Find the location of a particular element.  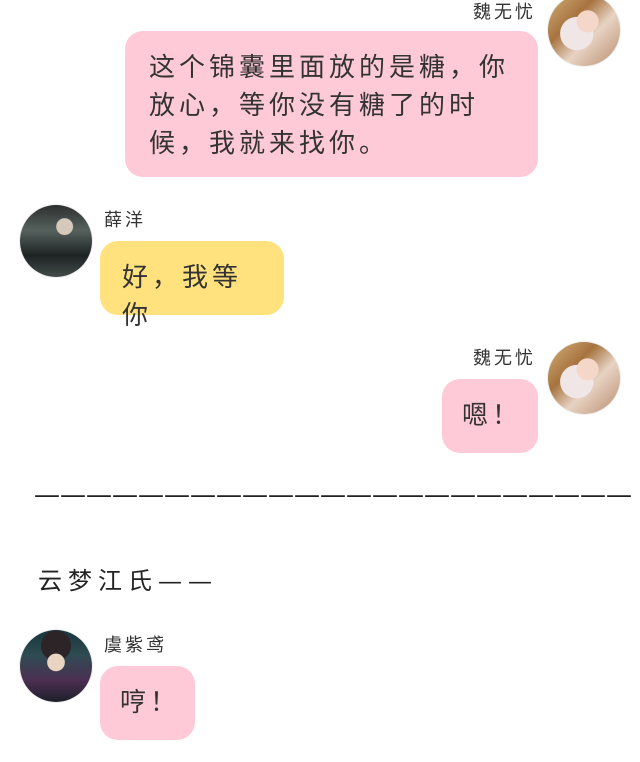

sender-name-xue-yang: 薛洋 is located at coordinates (125, 220).